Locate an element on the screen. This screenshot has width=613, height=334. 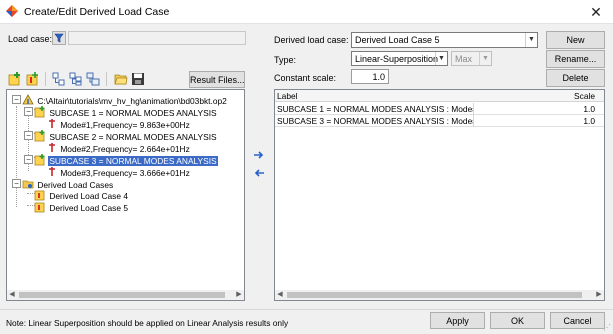
constant-scale-input: 1.0 is located at coordinates (370, 76).